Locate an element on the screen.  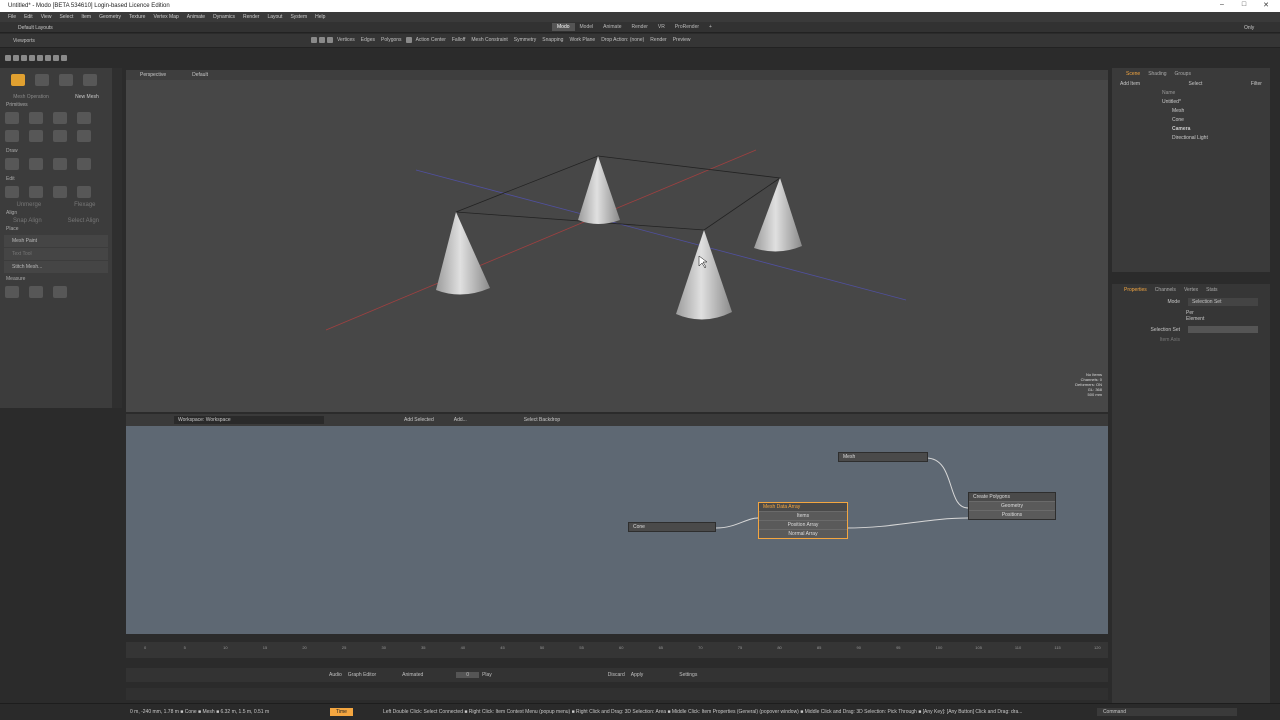
port-normal-array: Normal Array is located at coordinates (803, 533).